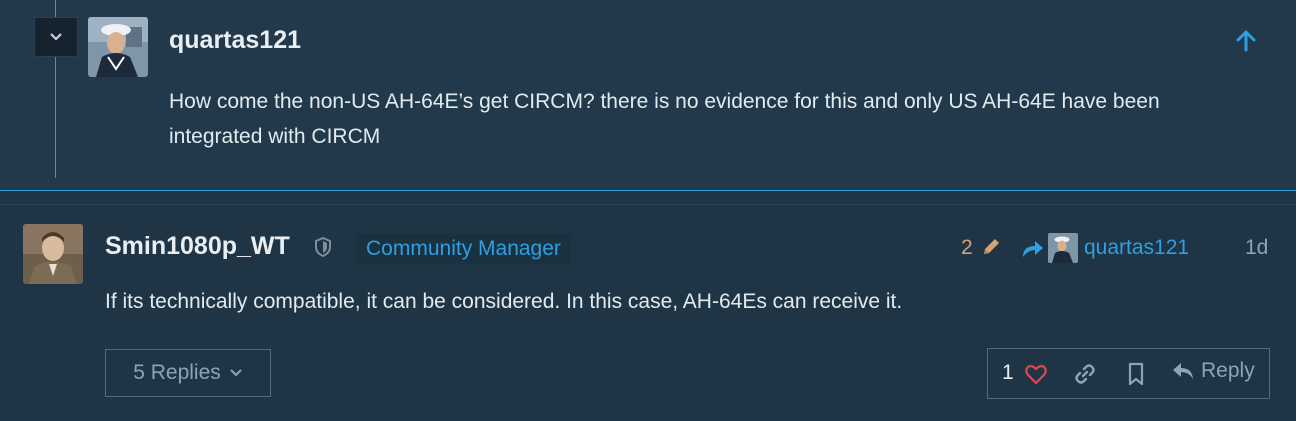 This screenshot has height=421, width=1296. Describe the element at coordinates (118, 47) in the screenshot. I see `quoted-user-avatar` at that location.